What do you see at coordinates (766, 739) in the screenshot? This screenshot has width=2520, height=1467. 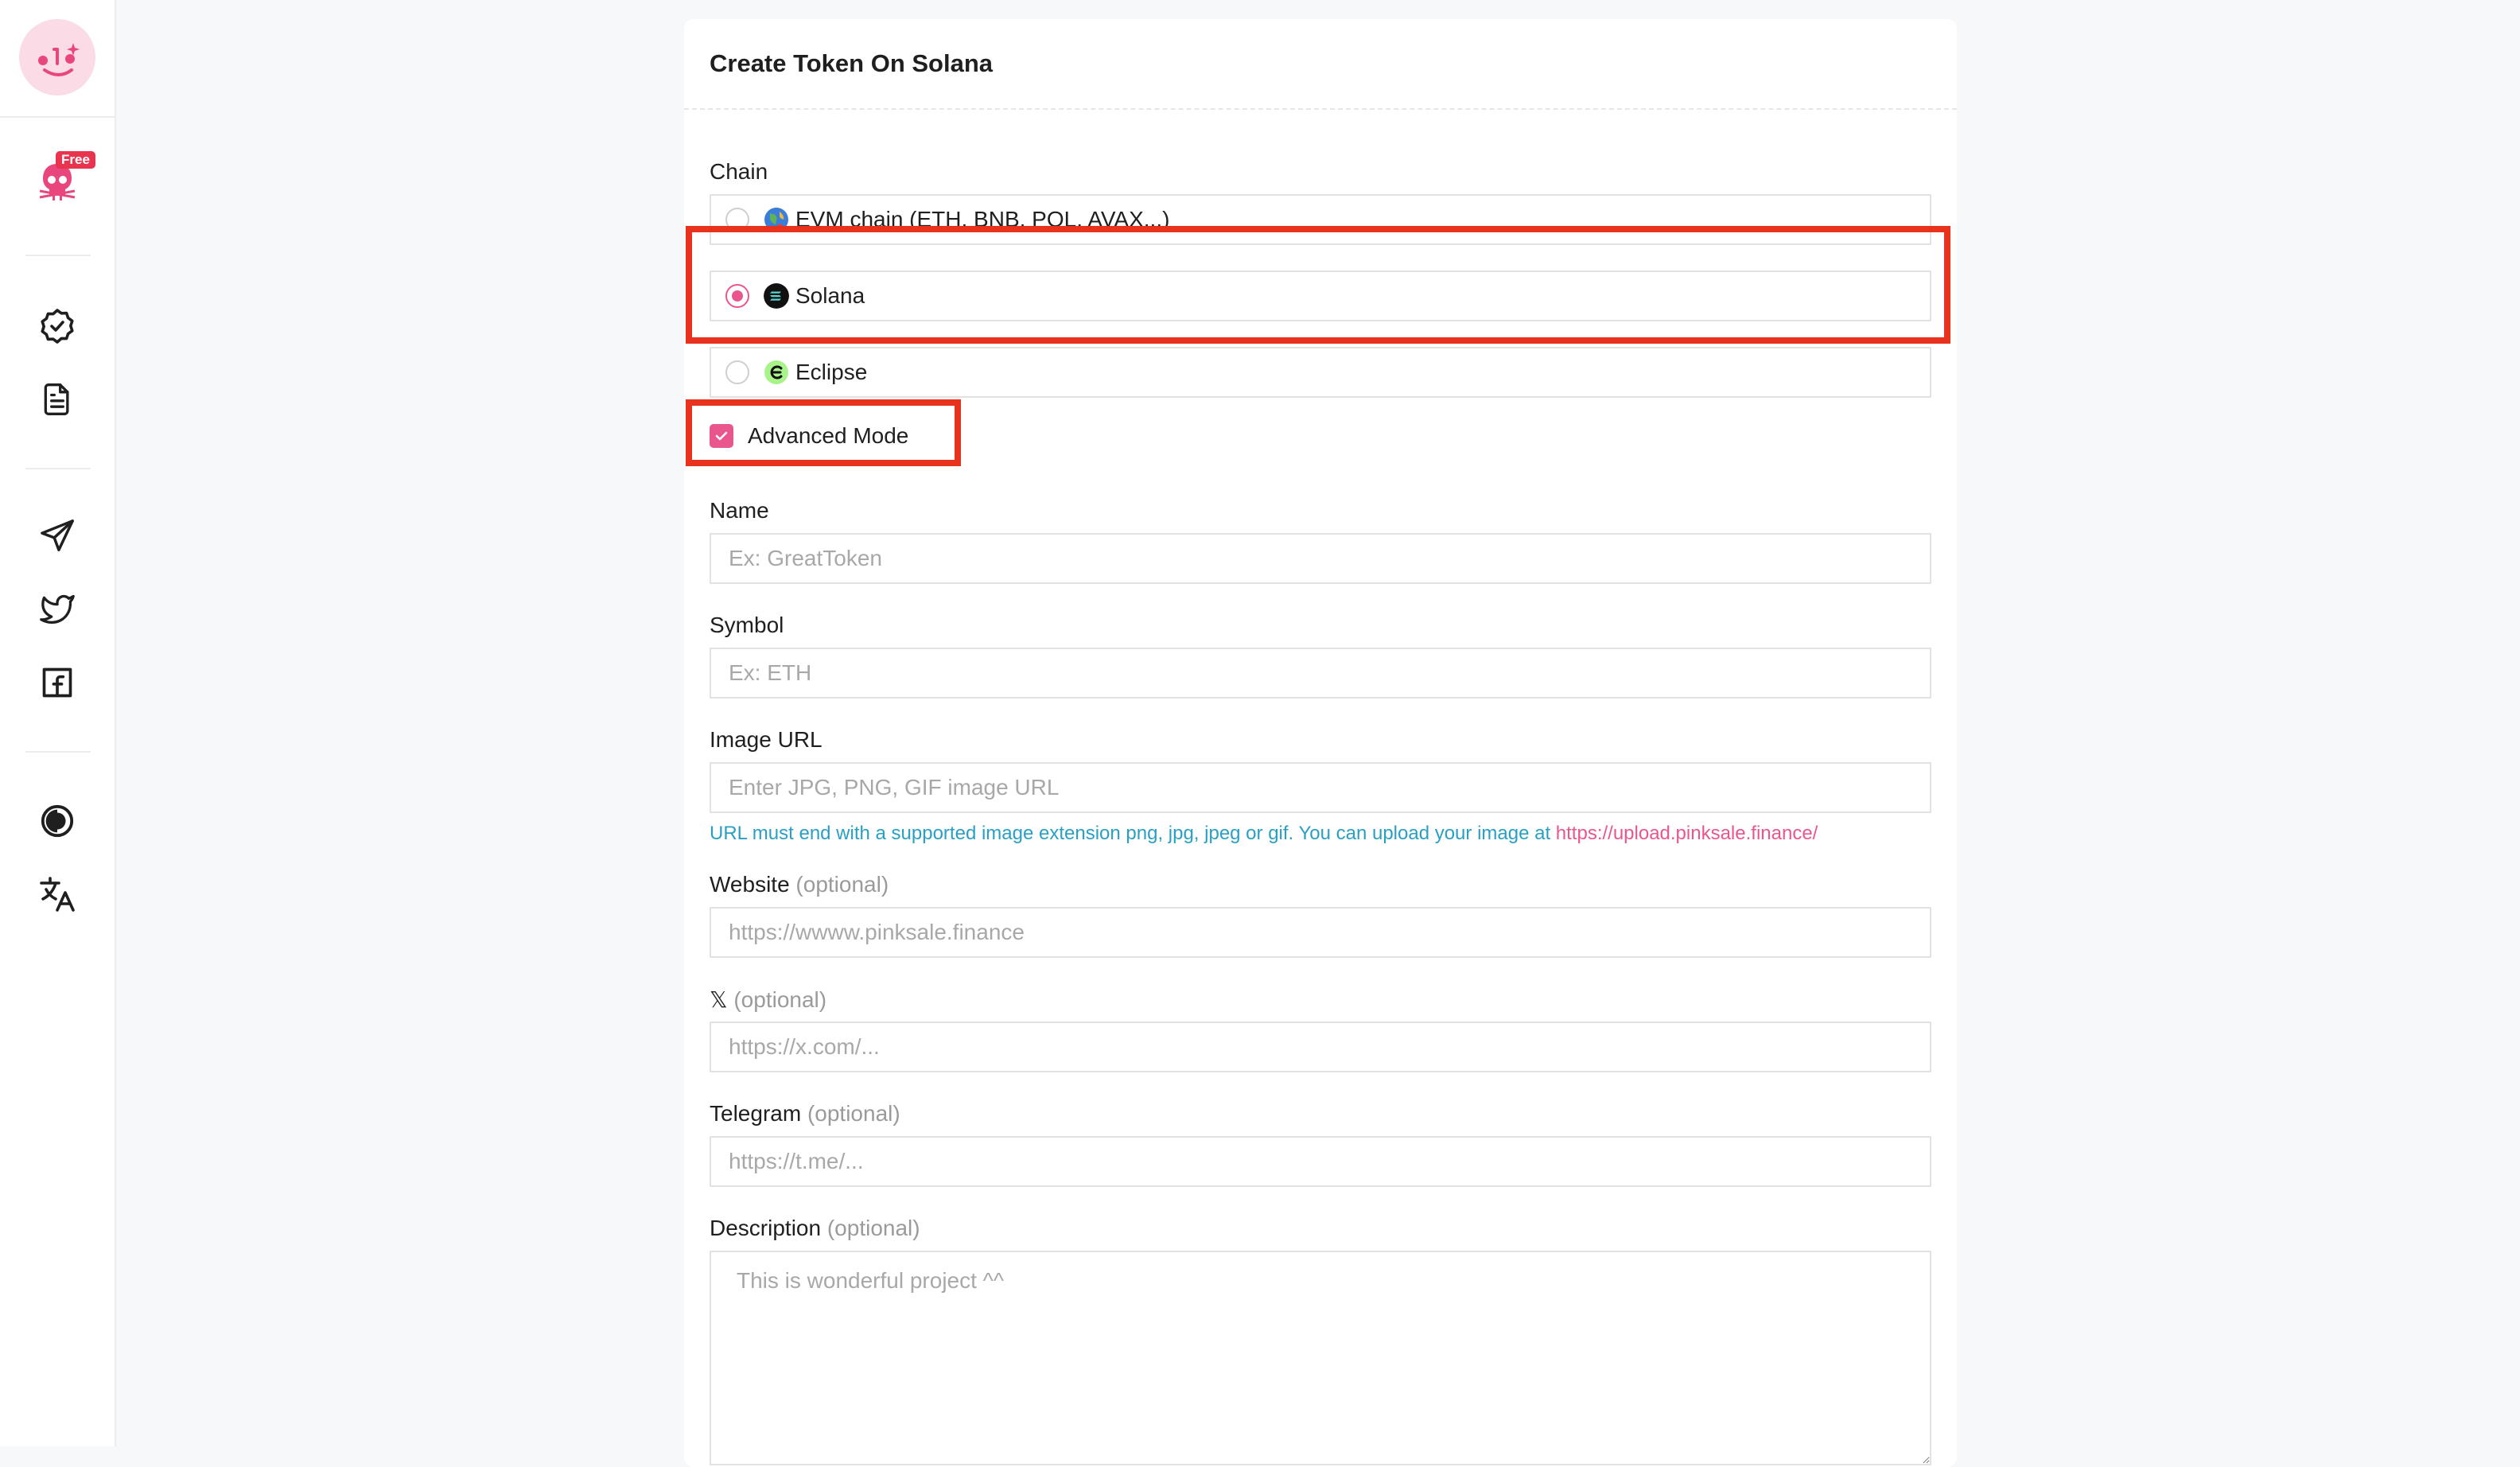 I see `image-url-label: Image URL` at bounding box center [766, 739].